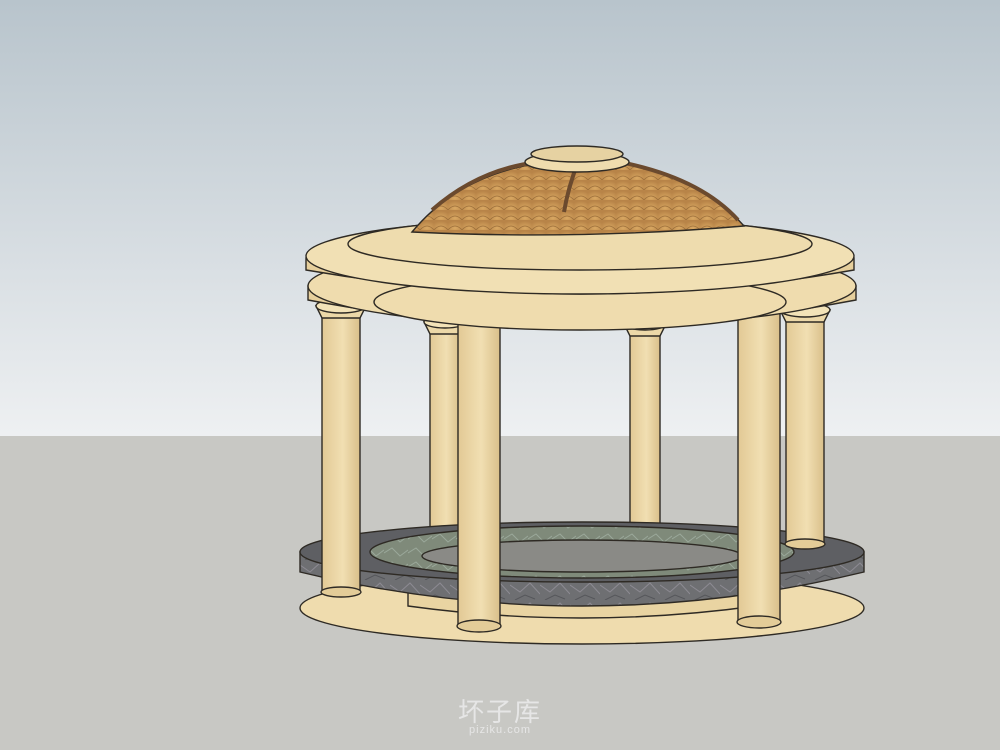  What do you see at coordinates (759, 453) in the screenshot?
I see `column-front-right` at bounding box center [759, 453].